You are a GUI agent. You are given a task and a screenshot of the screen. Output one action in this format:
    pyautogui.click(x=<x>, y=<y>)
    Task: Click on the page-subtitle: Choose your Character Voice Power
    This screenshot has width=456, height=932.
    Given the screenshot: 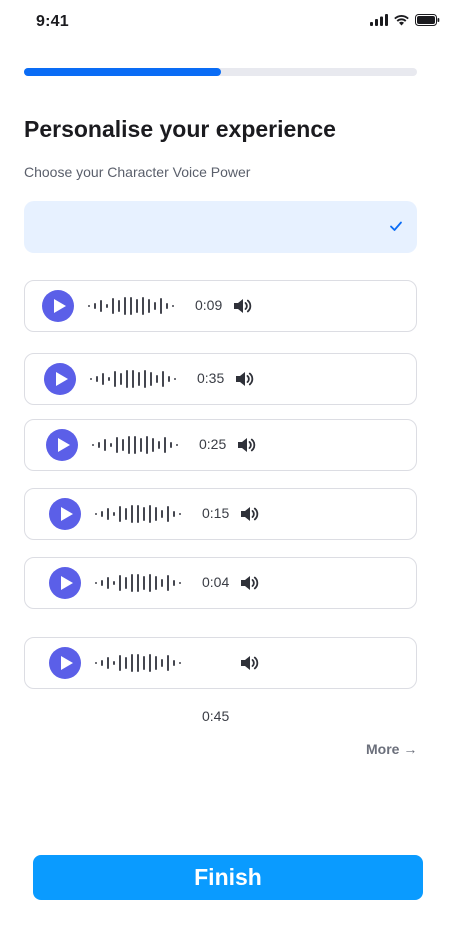 What is the action you would take?
    pyautogui.click(x=137, y=172)
    